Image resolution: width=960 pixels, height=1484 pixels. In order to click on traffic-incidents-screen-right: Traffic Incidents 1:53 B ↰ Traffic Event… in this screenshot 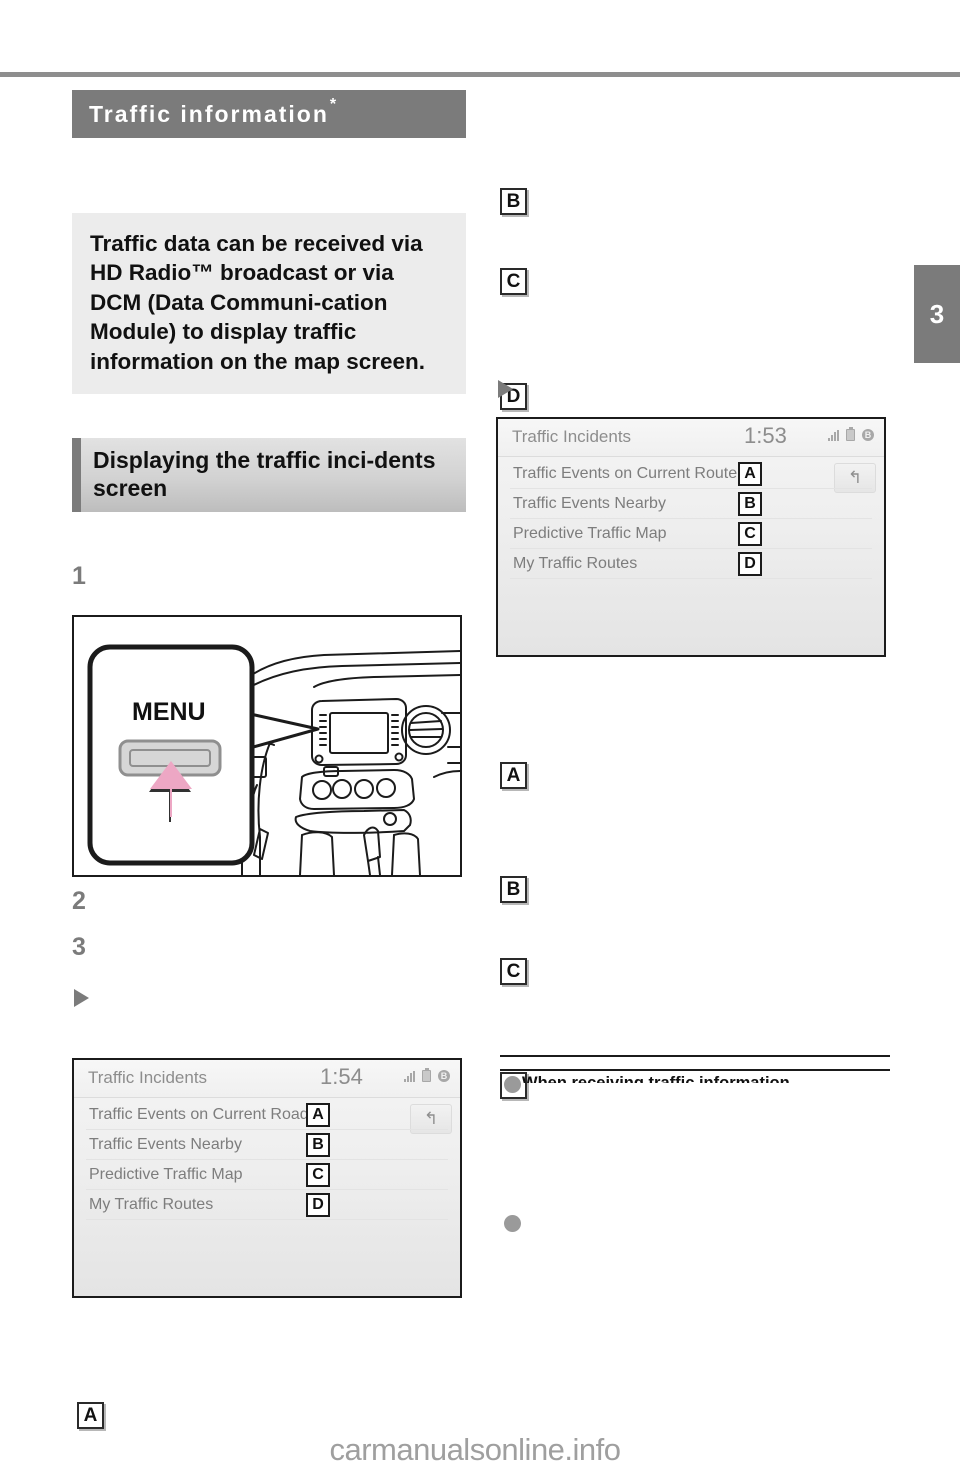, I will do `click(691, 537)`.